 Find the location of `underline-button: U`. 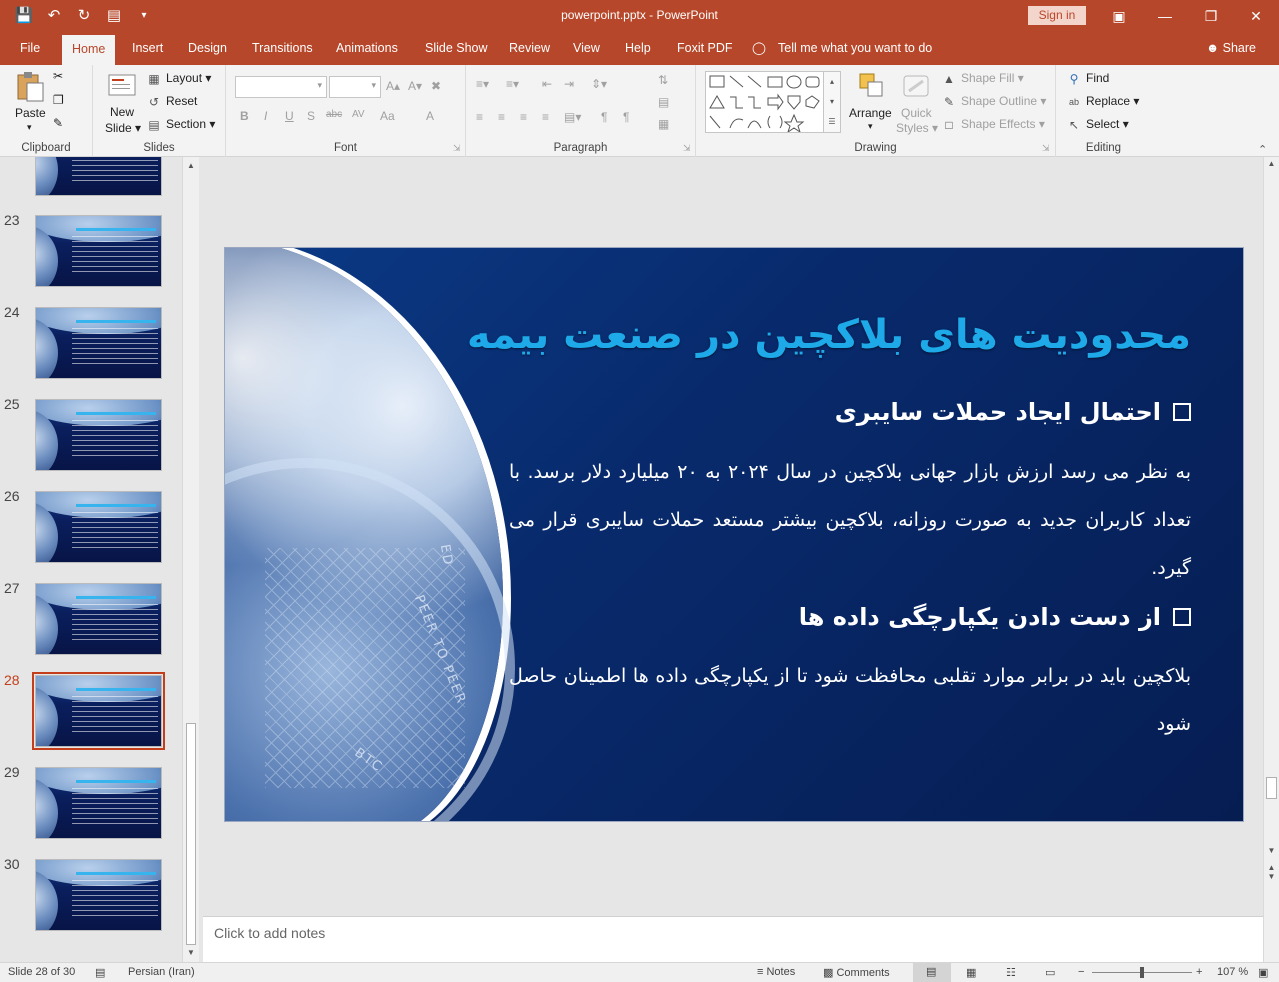

underline-button: U is located at coordinates (289, 116).